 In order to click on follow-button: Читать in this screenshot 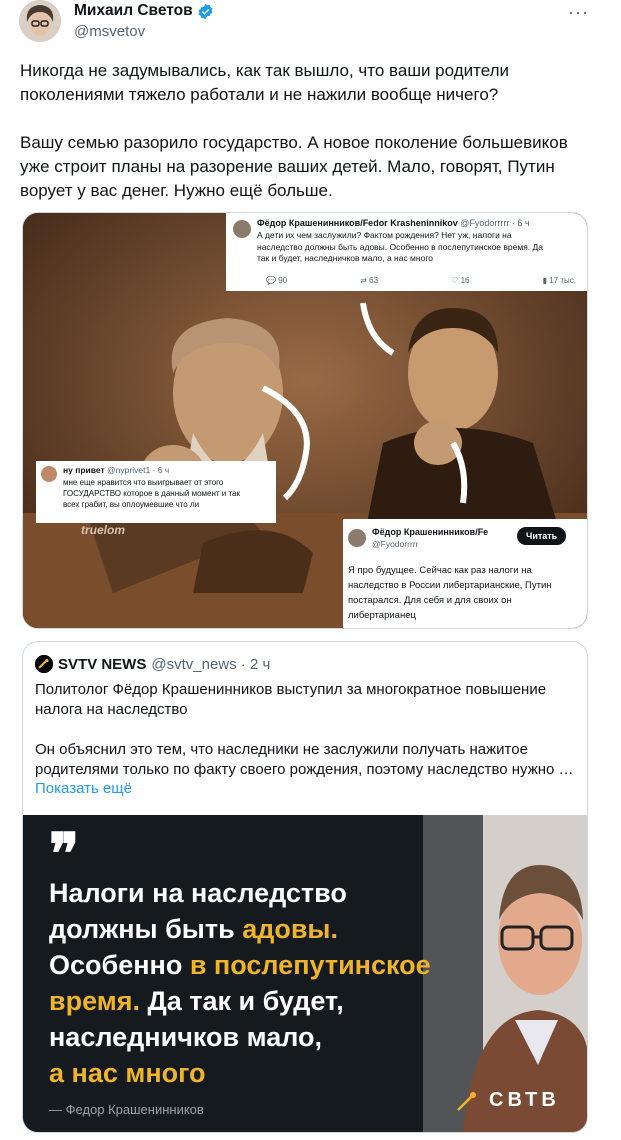, I will do `click(542, 536)`.